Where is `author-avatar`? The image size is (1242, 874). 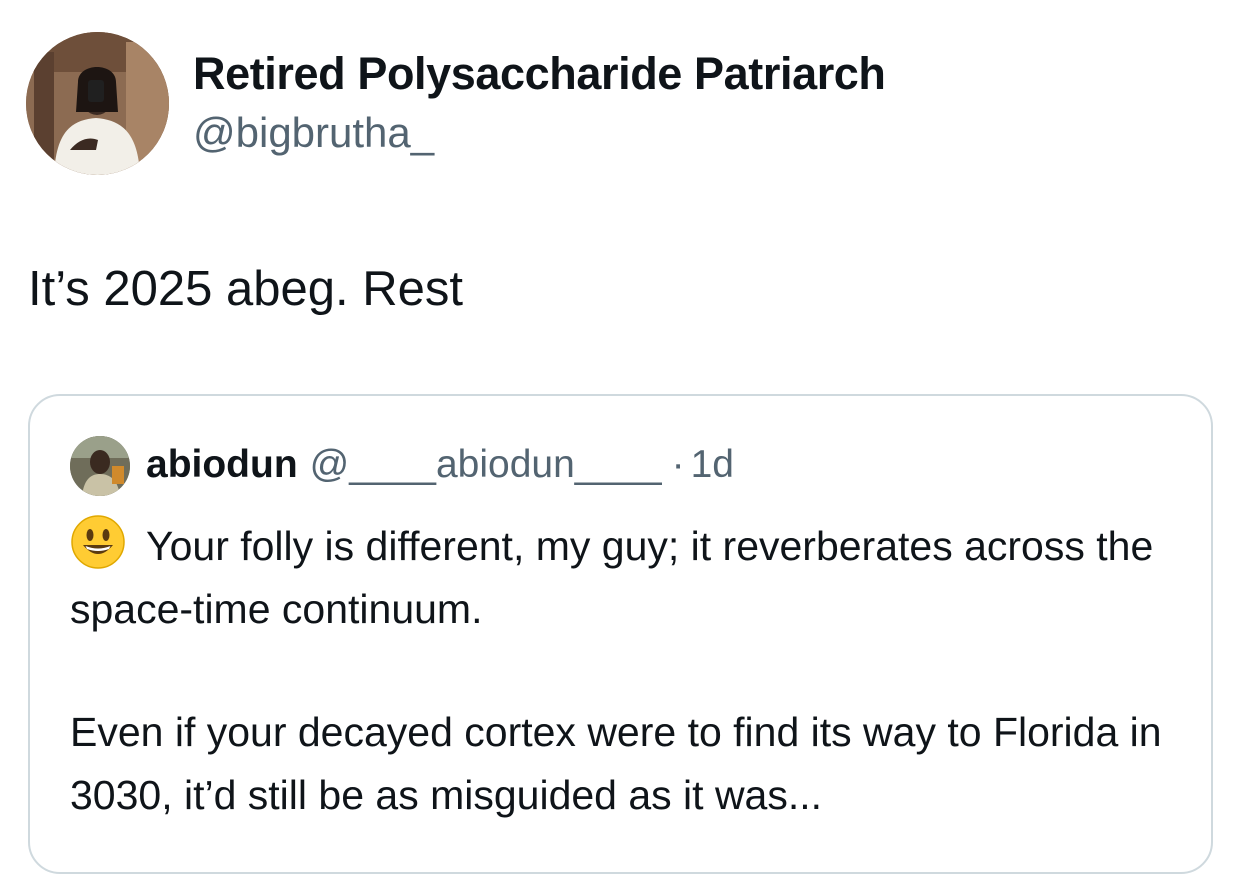 author-avatar is located at coordinates (97, 103).